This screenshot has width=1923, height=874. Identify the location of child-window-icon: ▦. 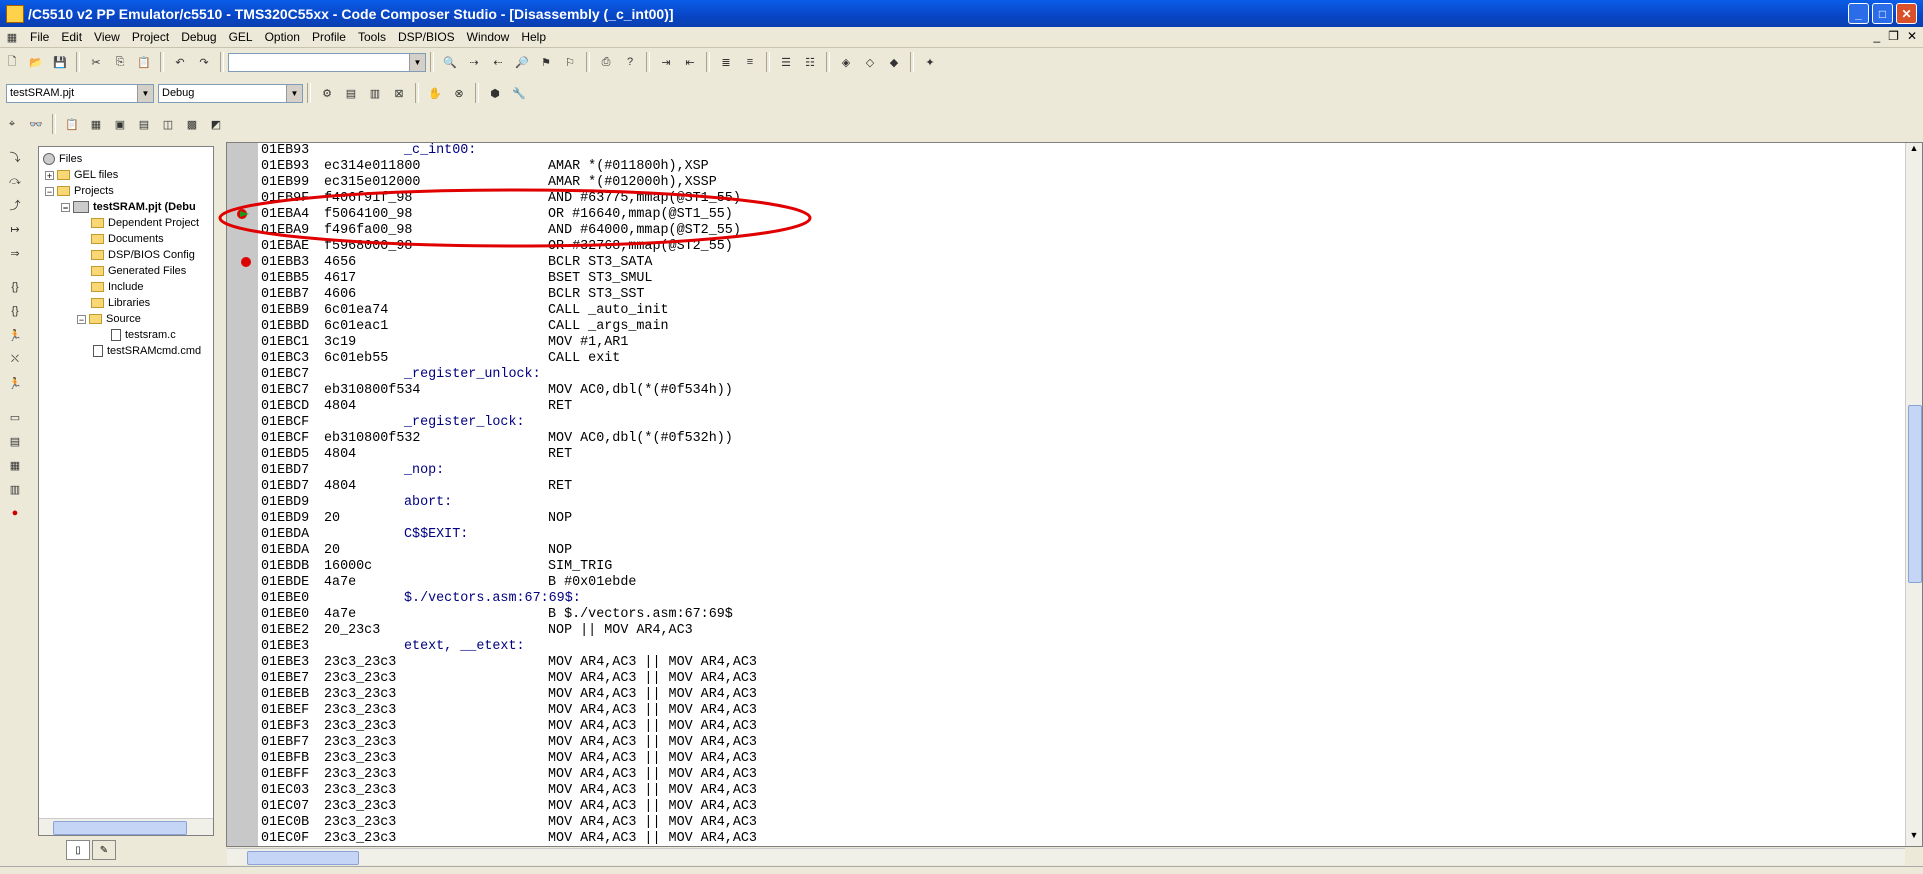
(12, 37).